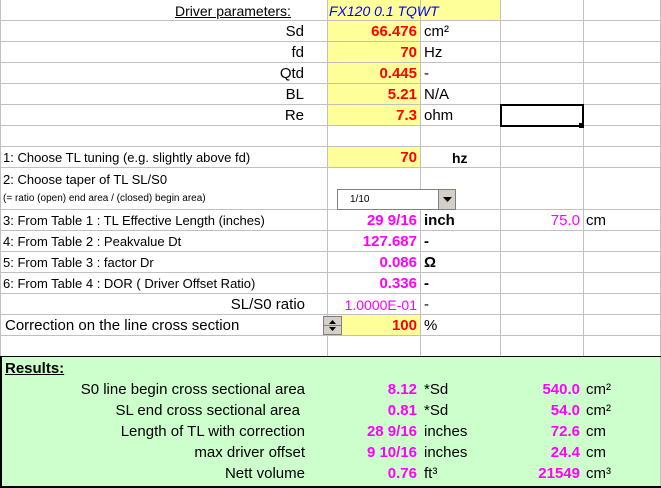  I want to click on param-unit-re: ohm, so click(439, 115).